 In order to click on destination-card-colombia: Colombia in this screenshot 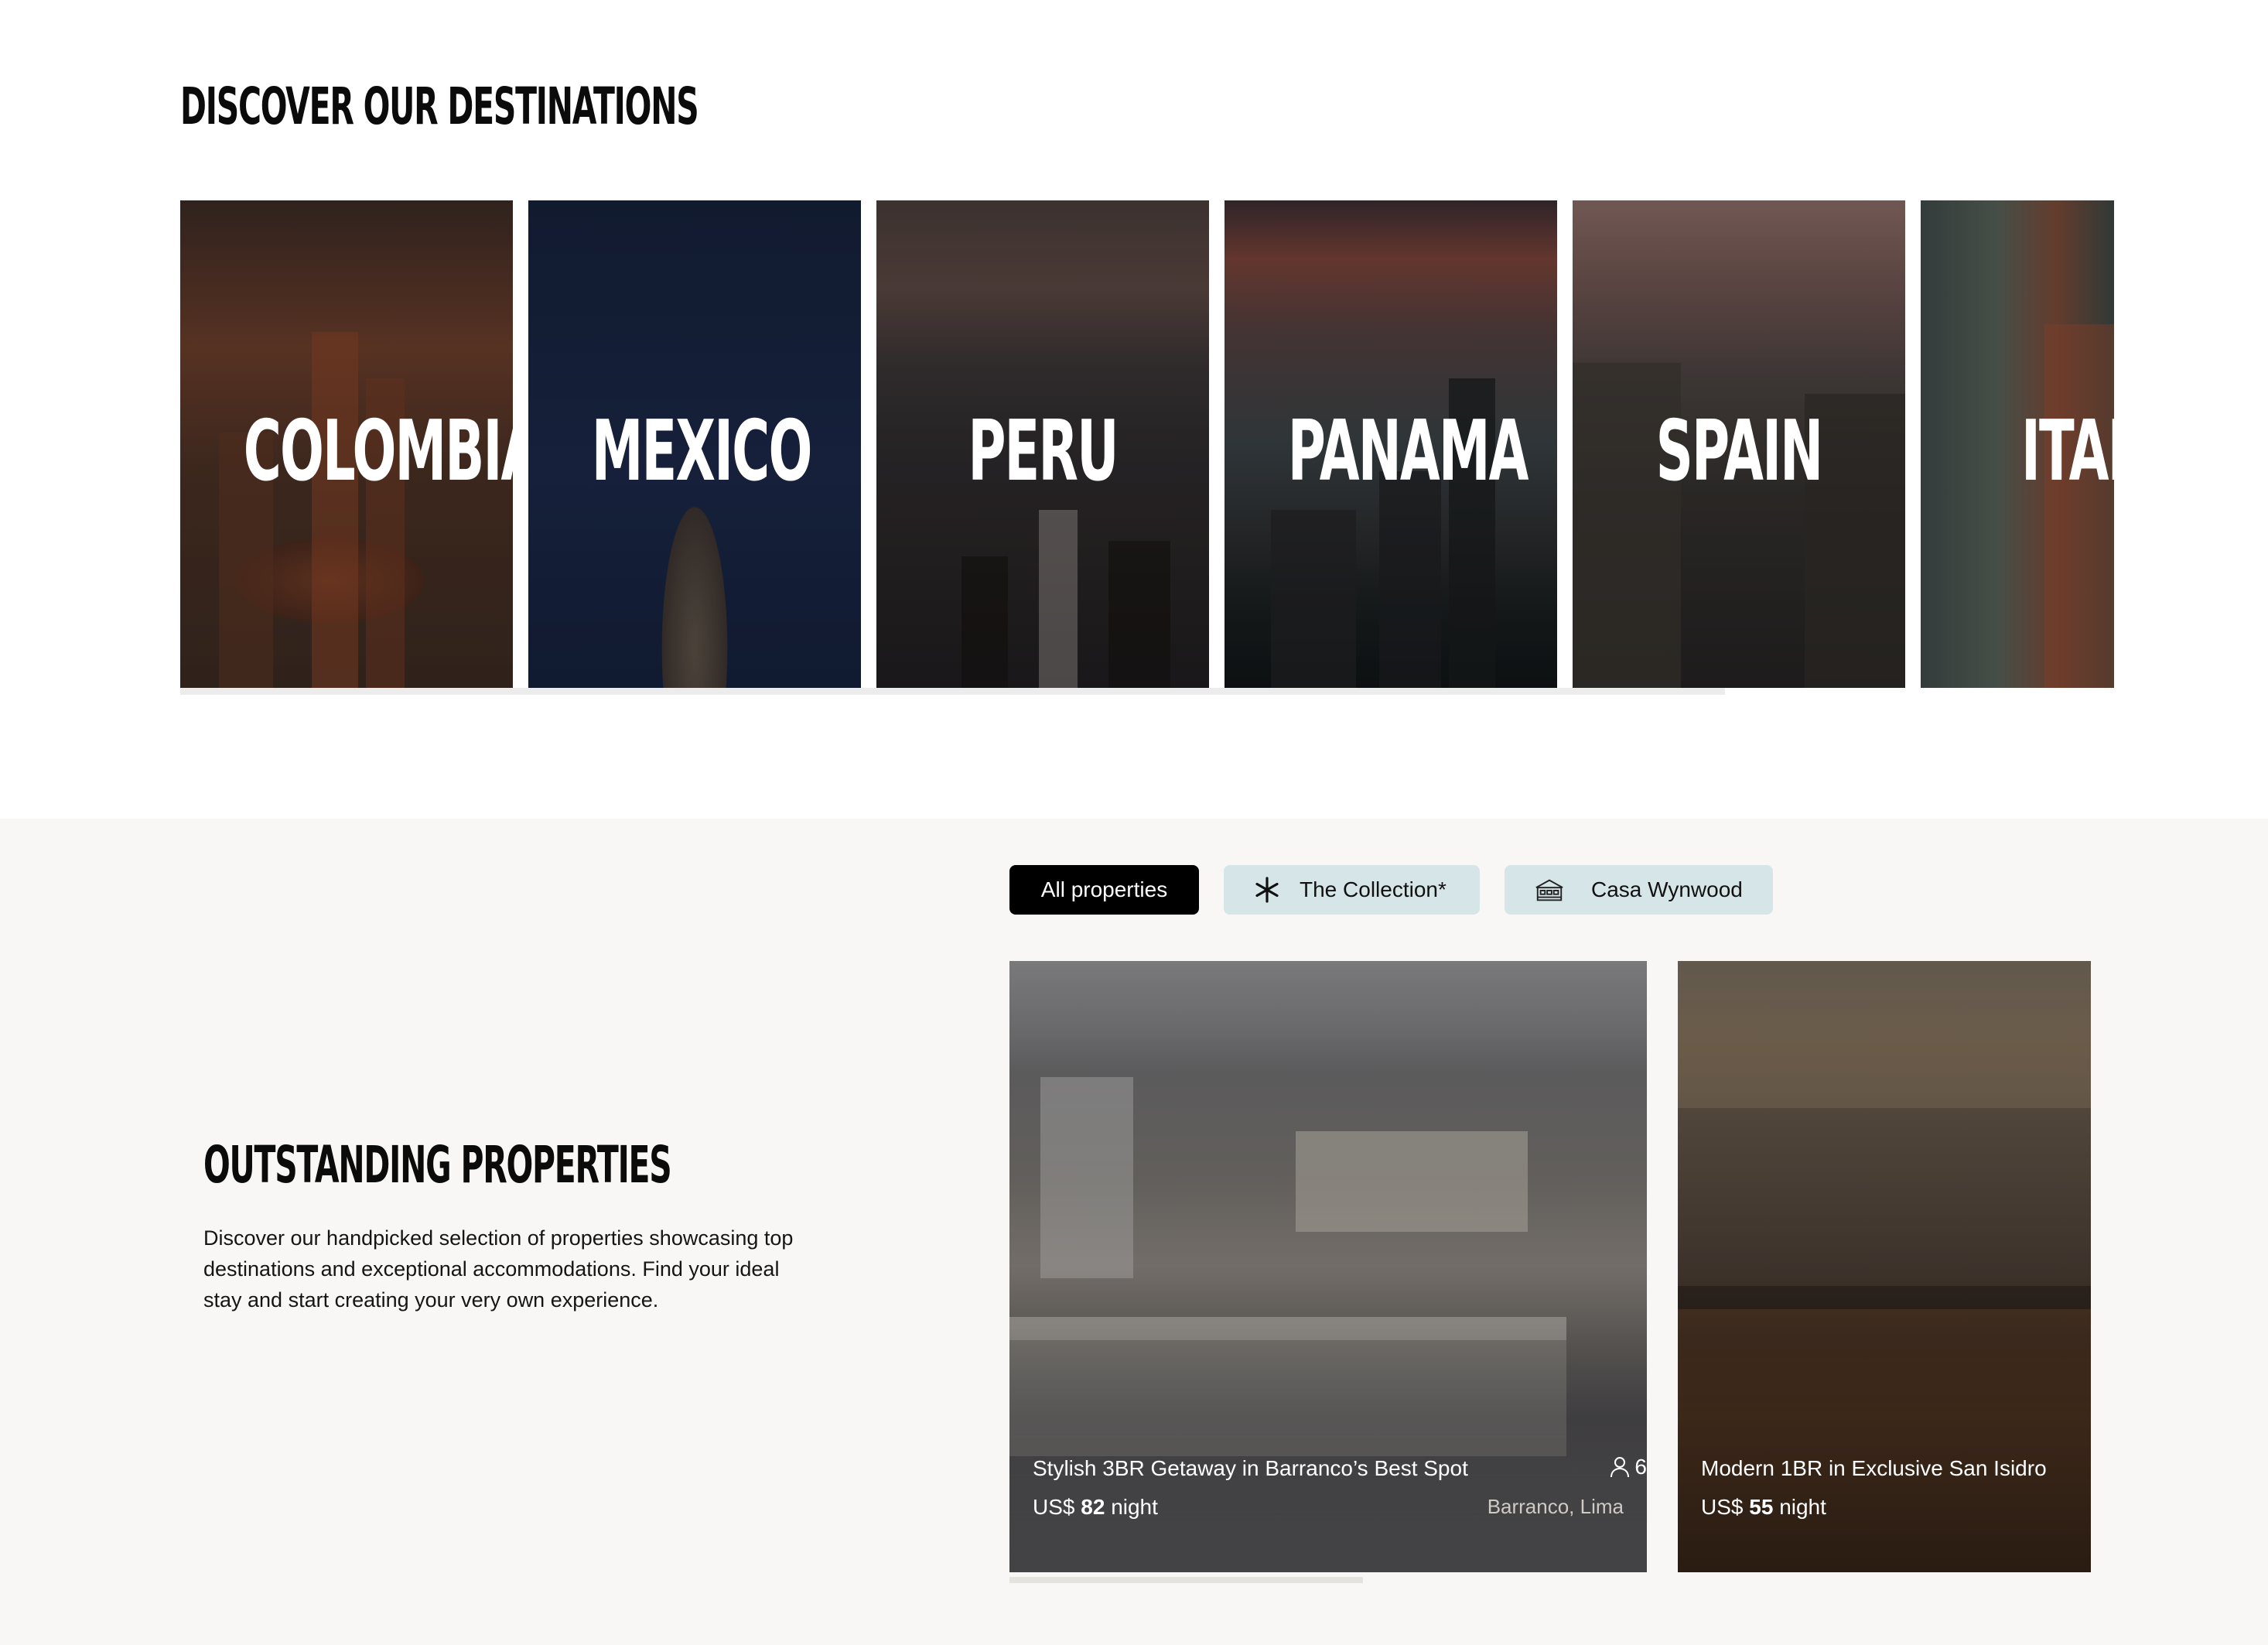, I will do `click(346, 444)`.